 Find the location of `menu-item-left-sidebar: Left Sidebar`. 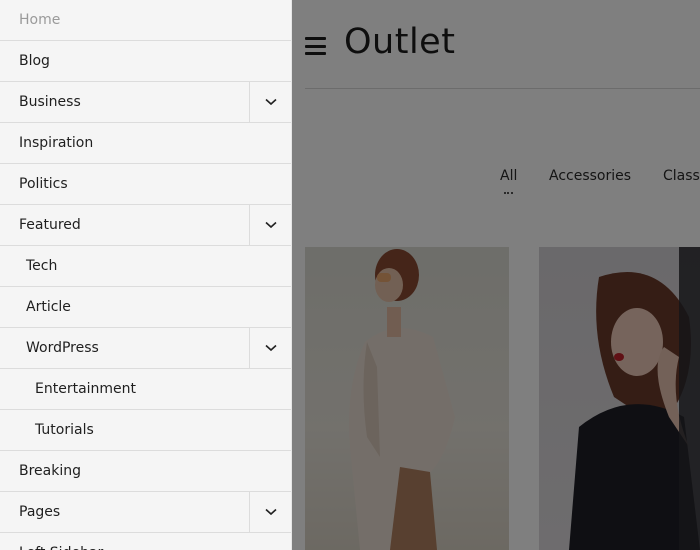

menu-item-left-sidebar: Left Sidebar is located at coordinates (145, 541).